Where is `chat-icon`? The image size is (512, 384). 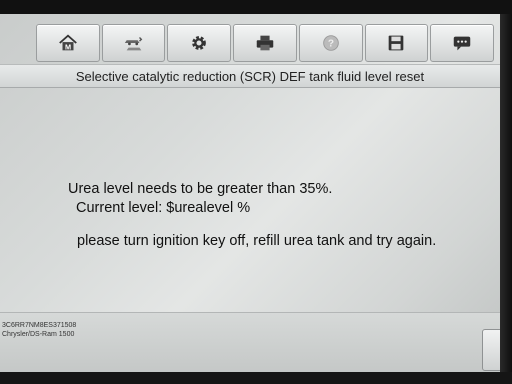
chat-icon is located at coordinates (462, 43).